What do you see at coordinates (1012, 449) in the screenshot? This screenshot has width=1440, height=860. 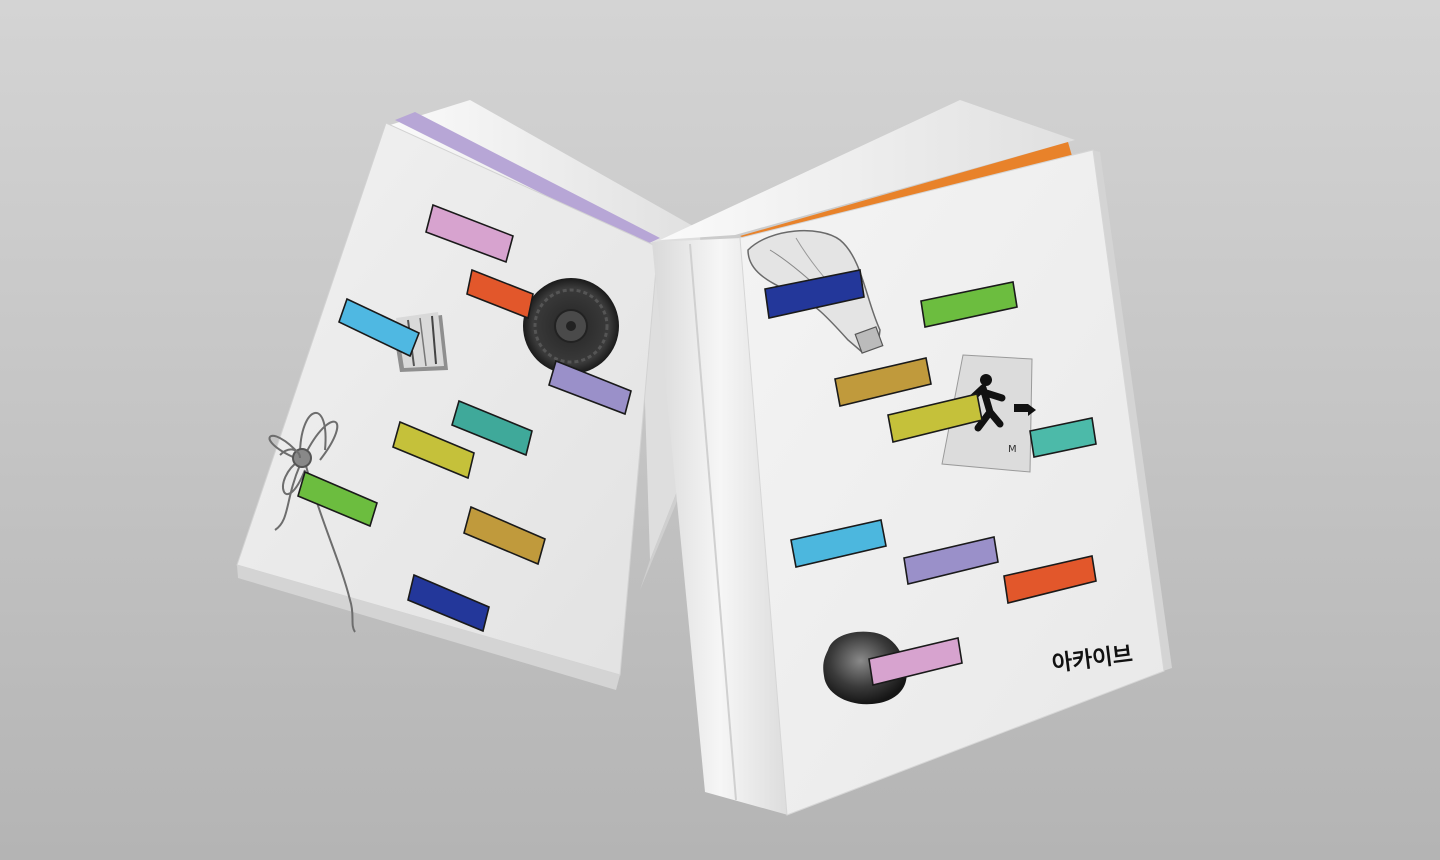 I see `svg-text: M` at bounding box center [1012, 449].